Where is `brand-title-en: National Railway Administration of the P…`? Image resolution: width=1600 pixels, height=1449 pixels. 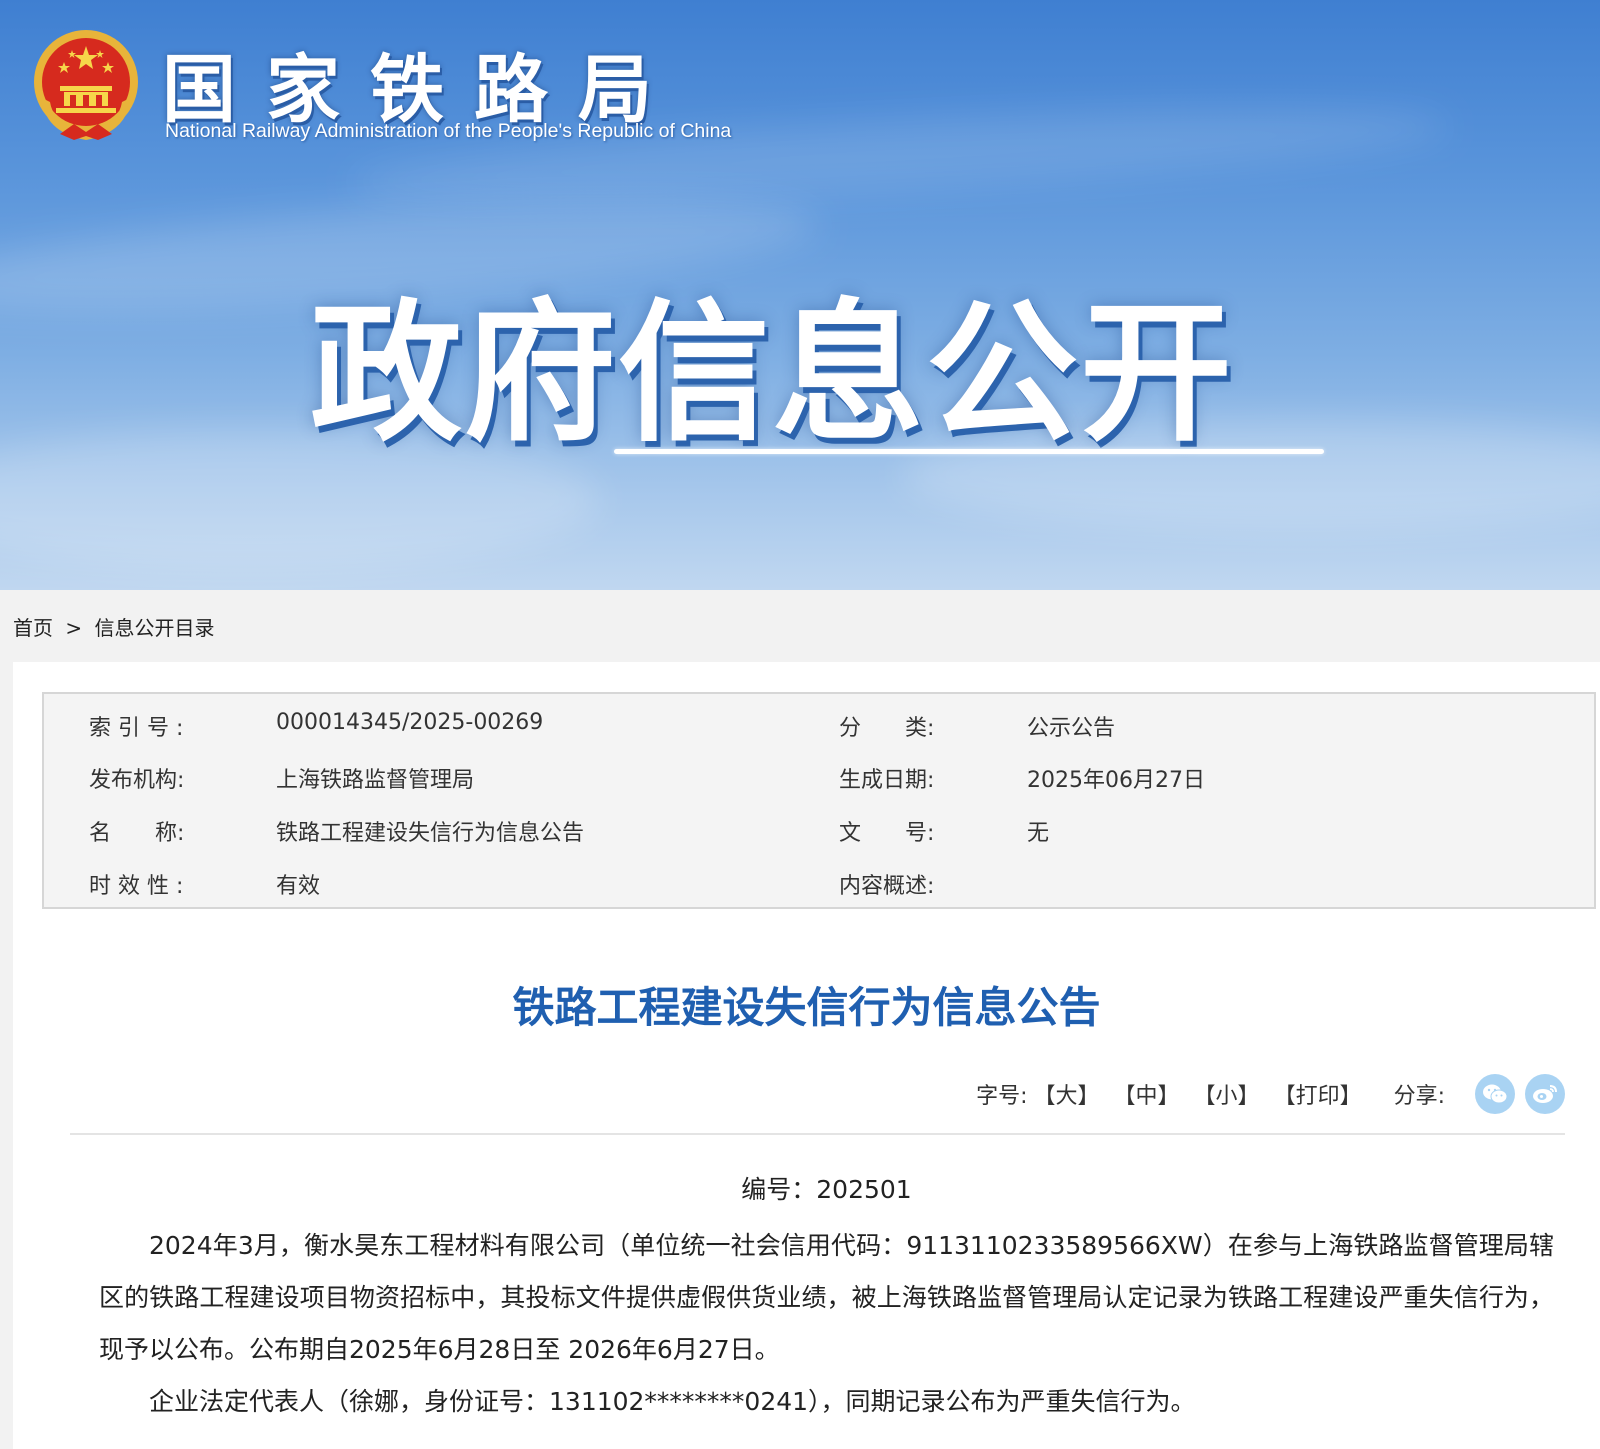 brand-title-en: National Railway Administration of the P… is located at coordinates (448, 131).